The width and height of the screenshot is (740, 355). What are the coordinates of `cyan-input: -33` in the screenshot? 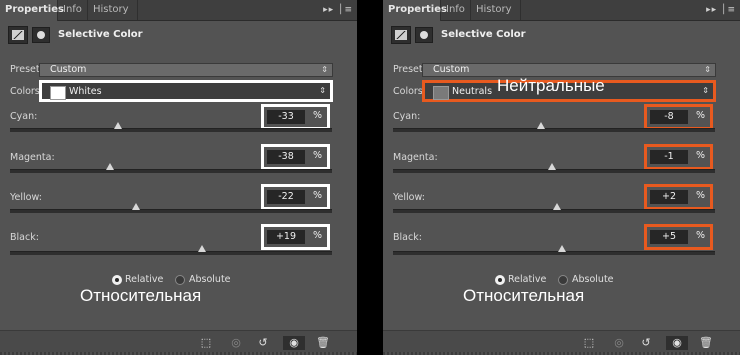 It's located at (286, 117).